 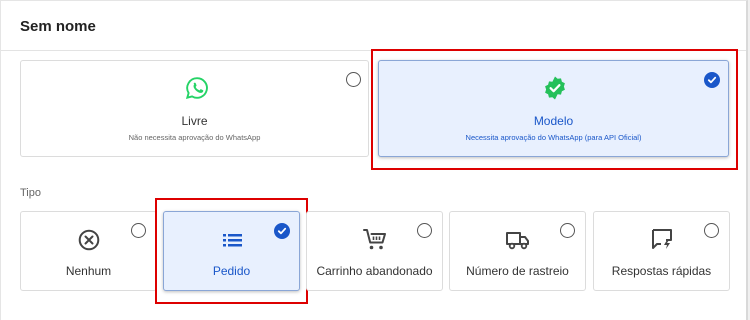 I want to click on shopping-cart-icon, so click(x=374, y=239).